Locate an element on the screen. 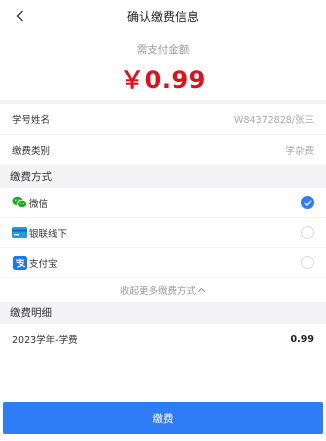  info-row-student: 学号姓名 W84372828/张三 is located at coordinates (163, 119).